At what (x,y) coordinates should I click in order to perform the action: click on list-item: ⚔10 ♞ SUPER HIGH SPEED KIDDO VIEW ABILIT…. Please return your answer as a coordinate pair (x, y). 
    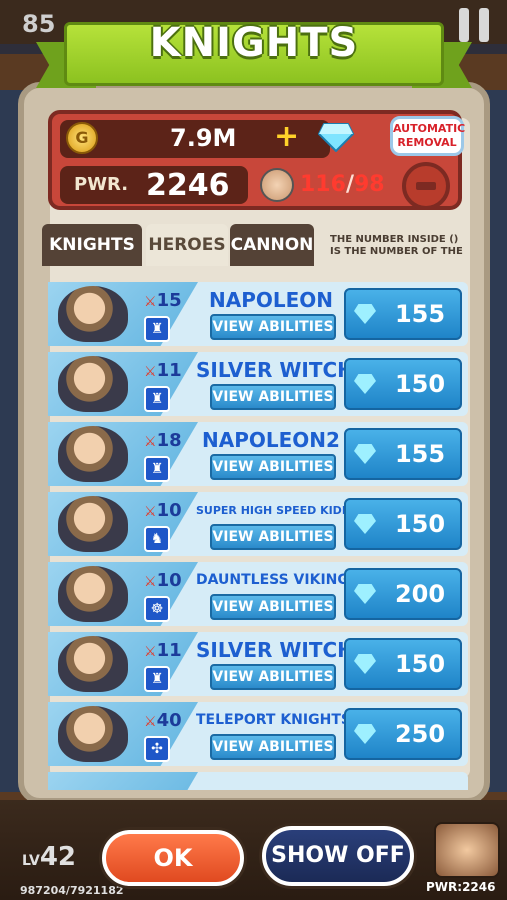
    Looking at the image, I should click on (258, 524).